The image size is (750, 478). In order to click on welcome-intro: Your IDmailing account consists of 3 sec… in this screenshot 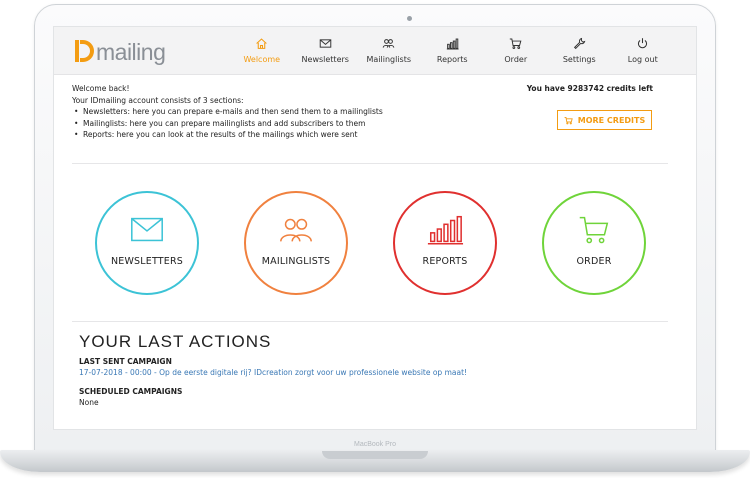, I will do `click(158, 100)`.